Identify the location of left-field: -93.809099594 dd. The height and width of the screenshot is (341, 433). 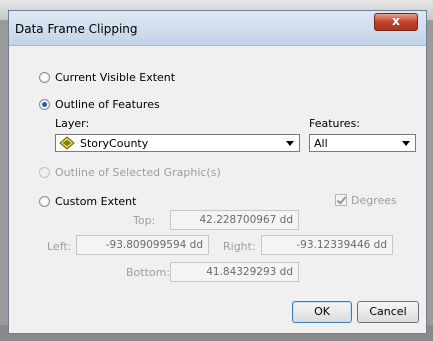
(142, 245).